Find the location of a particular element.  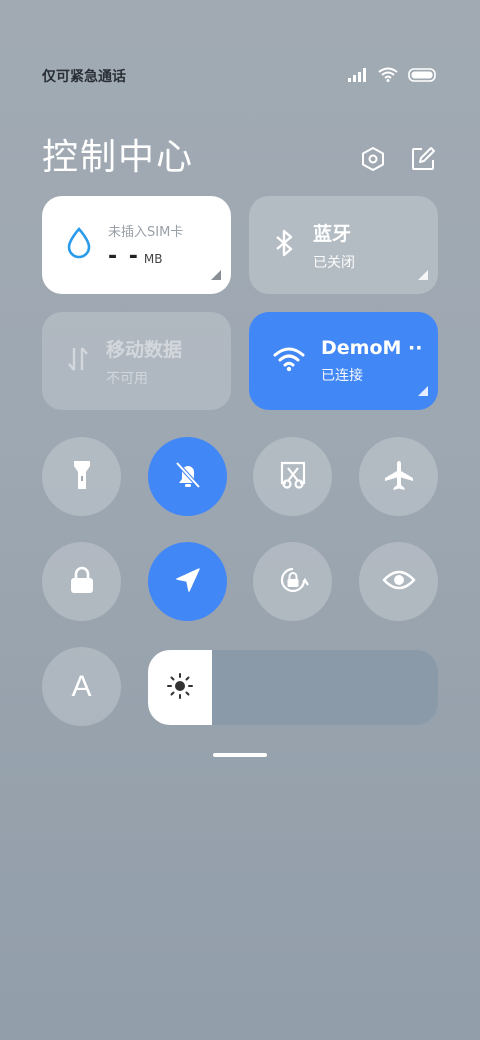

close-handle is located at coordinates (240, 755).